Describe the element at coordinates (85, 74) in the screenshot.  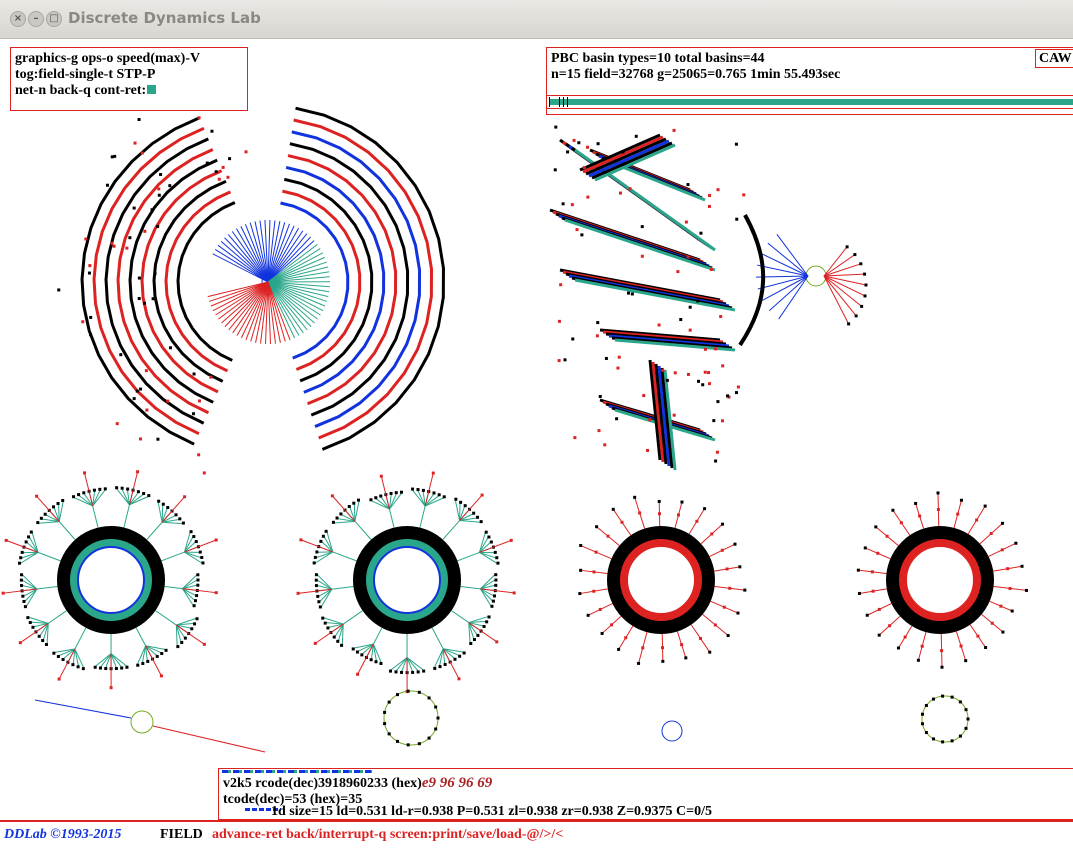
I see `menu-line-2: tog:field-single-t STP-P` at that location.